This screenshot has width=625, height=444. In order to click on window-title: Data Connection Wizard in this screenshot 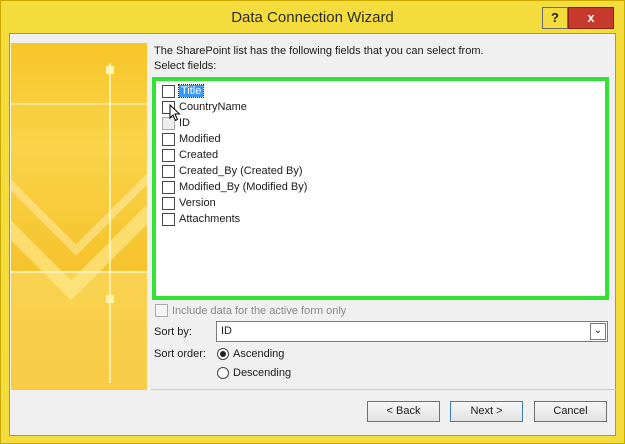, I will do `click(312, 17)`.